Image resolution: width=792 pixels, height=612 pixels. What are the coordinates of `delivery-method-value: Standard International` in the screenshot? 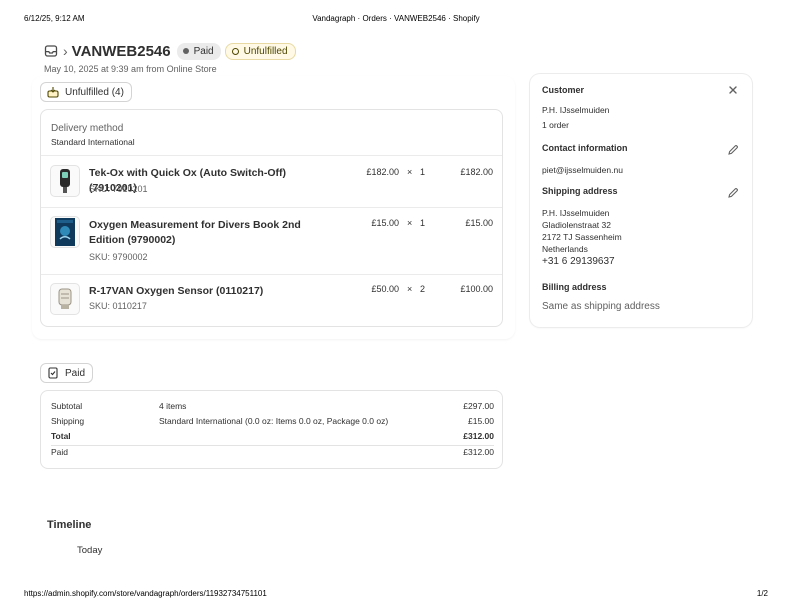 It's located at (93, 142).